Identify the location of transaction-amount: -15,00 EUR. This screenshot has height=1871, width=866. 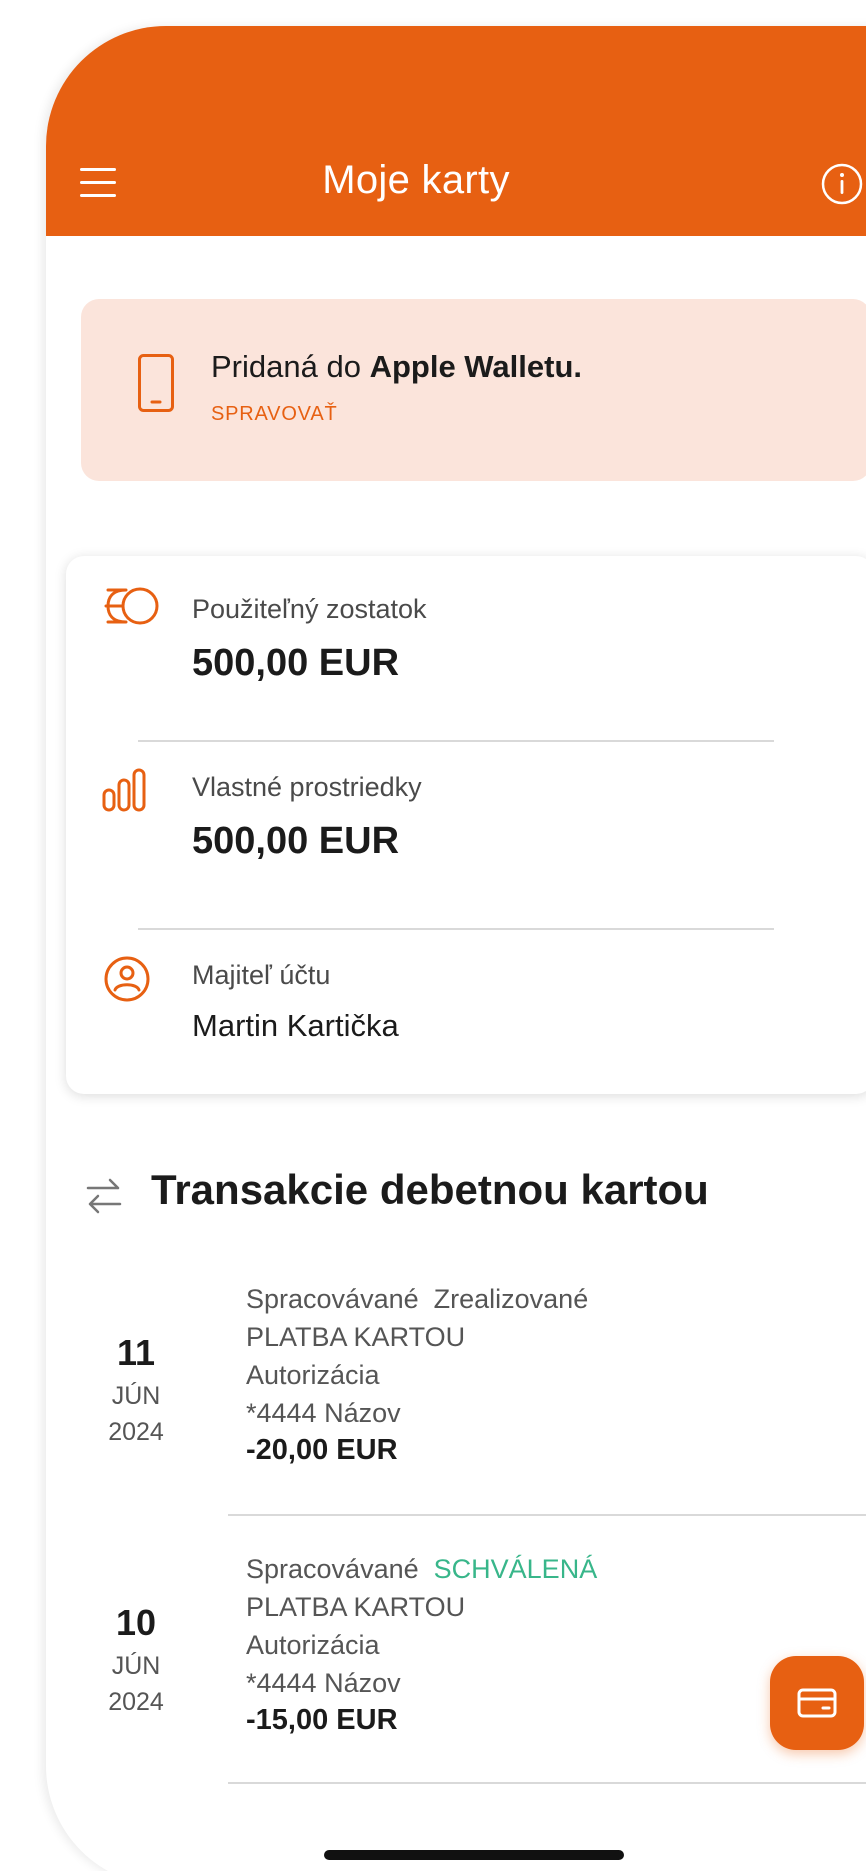
(322, 1720).